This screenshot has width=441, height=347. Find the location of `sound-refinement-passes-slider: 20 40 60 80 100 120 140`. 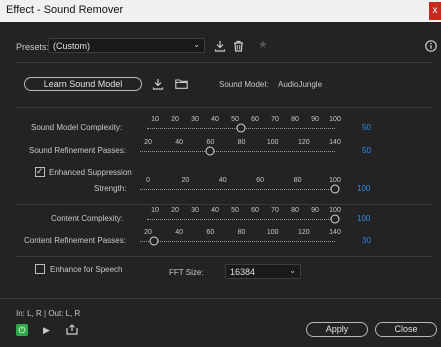

sound-refinement-passes-slider: 20 40 60 80 100 120 140 is located at coordinates (240, 149).